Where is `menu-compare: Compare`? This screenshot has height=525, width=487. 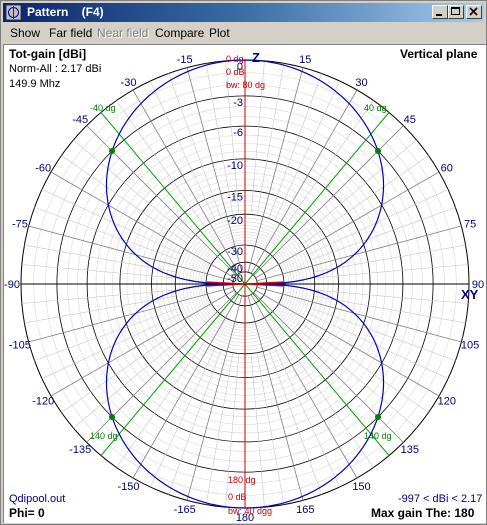 menu-compare: Compare is located at coordinates (179, 33).